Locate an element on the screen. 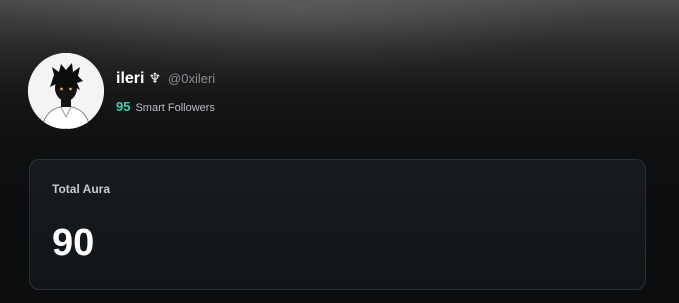  name-row: ileri ♆ @0xileri is located at coordinates (165, 79).